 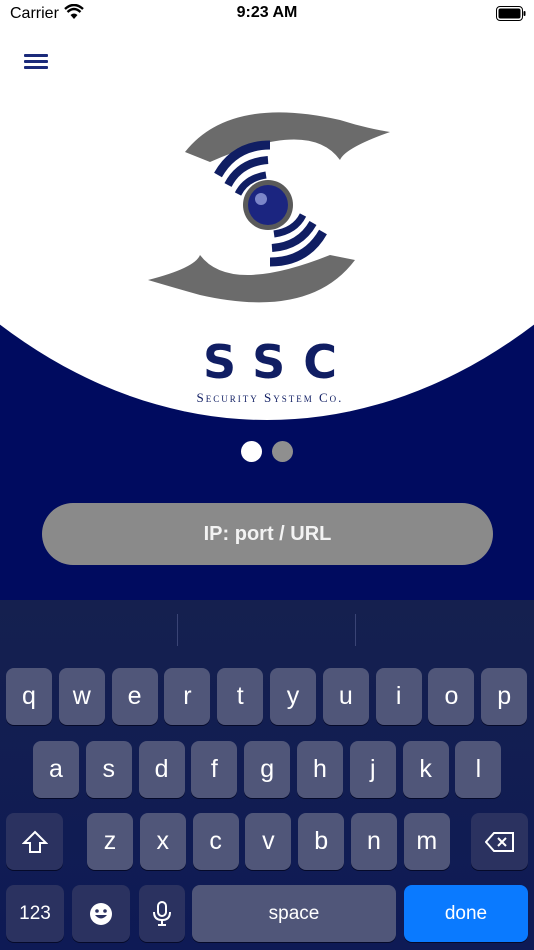 I want to click on camera-logo-icon, so click(x=269, y=207).